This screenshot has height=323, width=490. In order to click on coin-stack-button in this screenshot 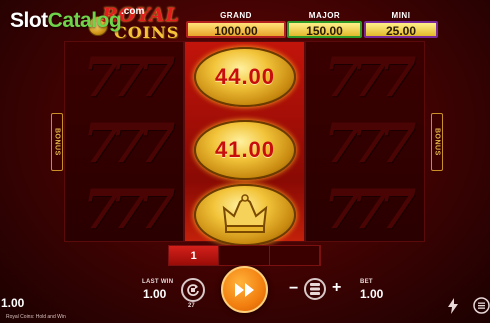, I will do `click(315, 289)`.